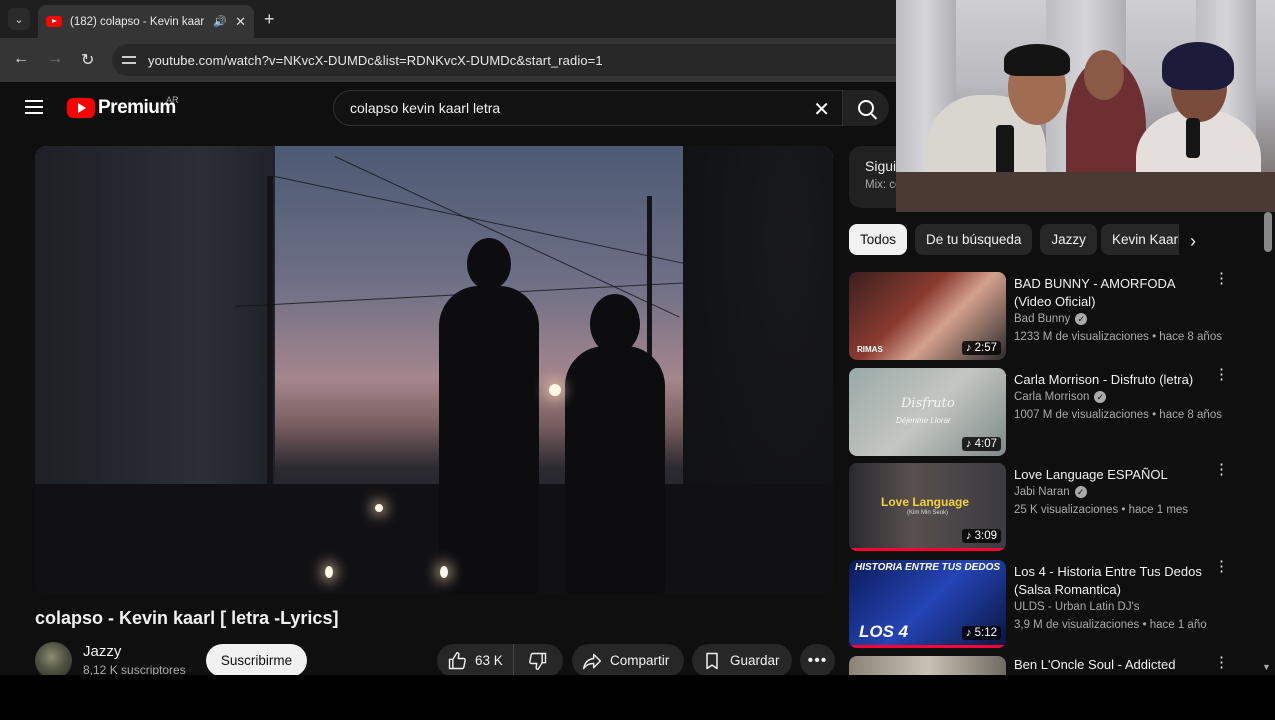  I want to click on search-icon, so click(866, 108).